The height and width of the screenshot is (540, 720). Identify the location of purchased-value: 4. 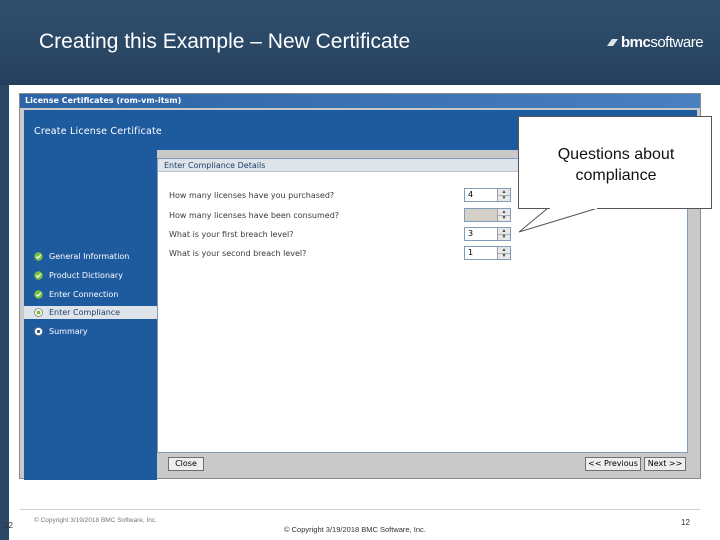
(471, 194).